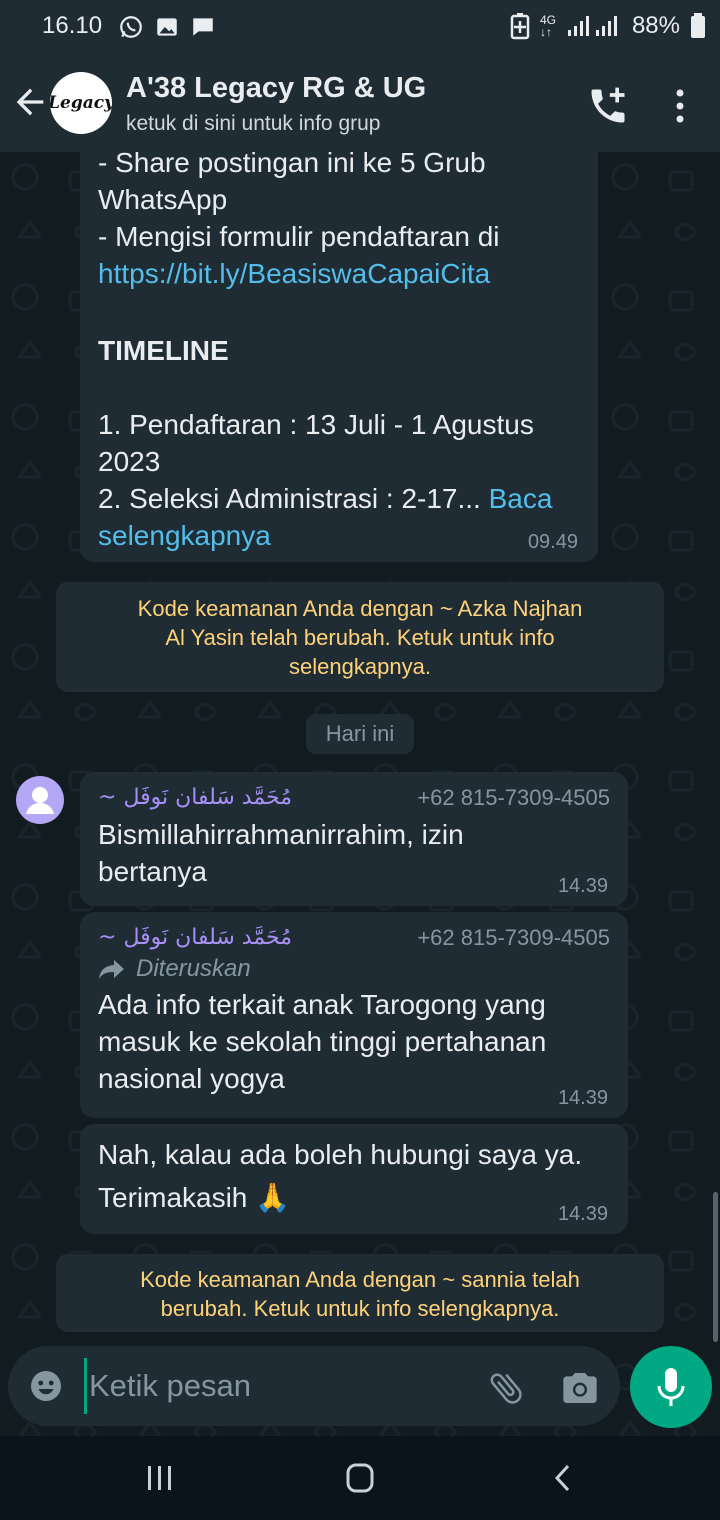 The width and height of the screenshot is (720, 1520). Describe the element at coordinates (608, 106) in the screenshot. I see `add-call-icon` at that location.